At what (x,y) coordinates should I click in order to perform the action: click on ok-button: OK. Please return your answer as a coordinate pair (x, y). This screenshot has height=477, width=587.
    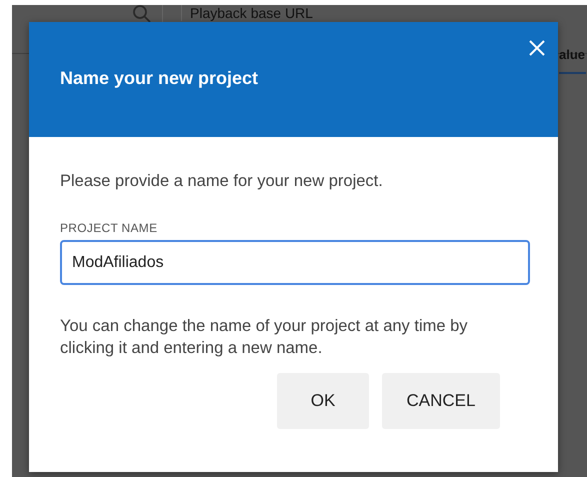
    Looking at the image, I should click on (323, 401).